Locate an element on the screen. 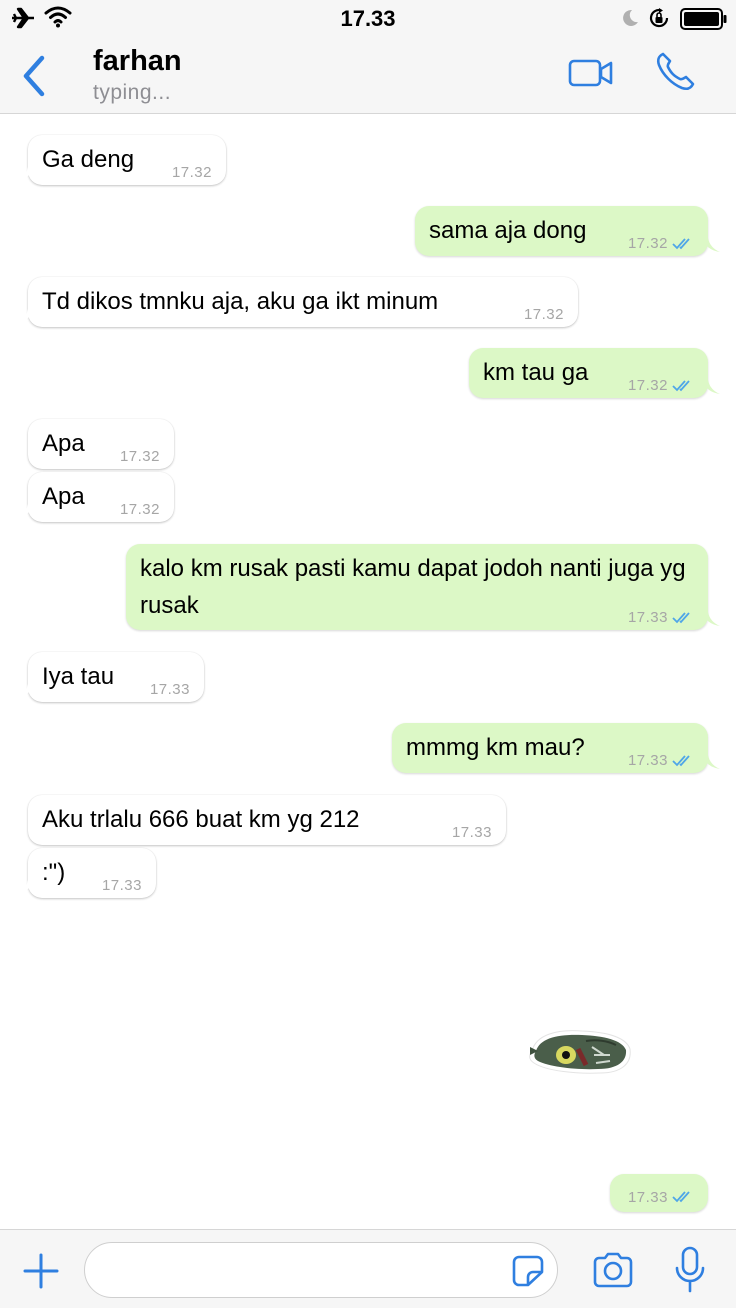 The width and height of the screenshot is (736, 1308). message-text: km tau ga is located at coordinates (536, 372).